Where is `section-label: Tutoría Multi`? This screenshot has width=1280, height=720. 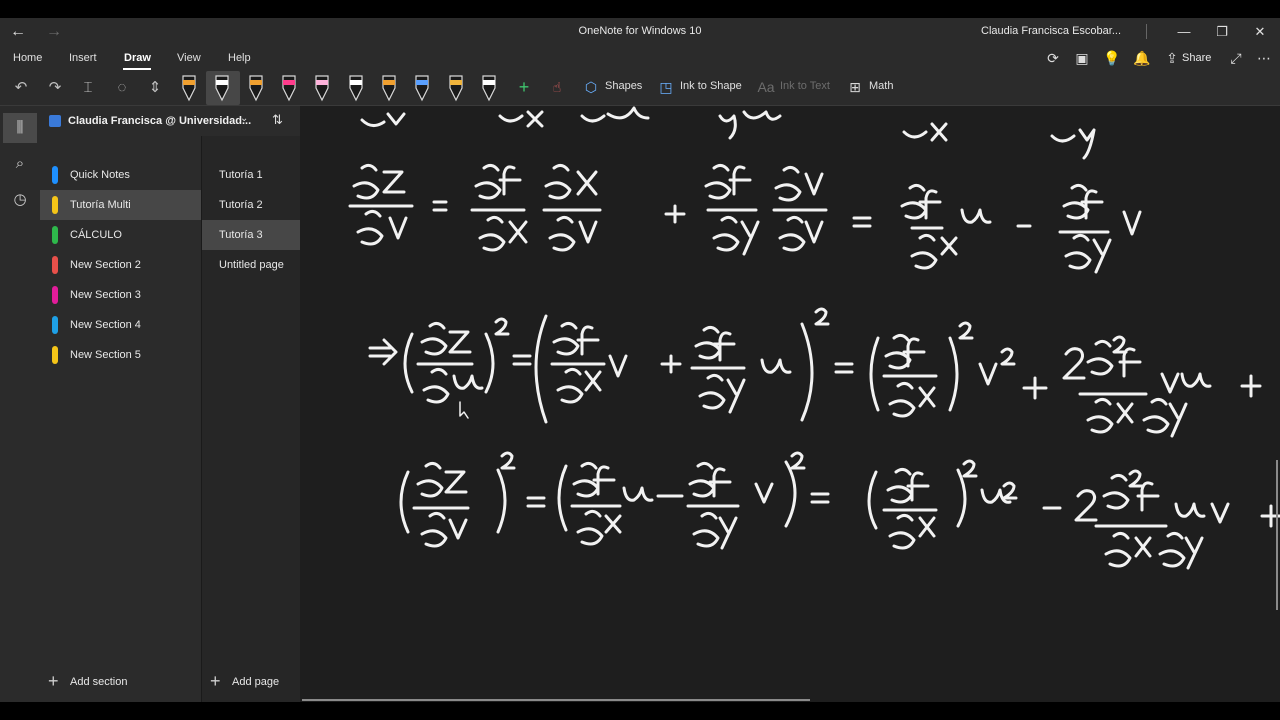
section-label: Tutoría Multi is located at coordinates (100, 205).